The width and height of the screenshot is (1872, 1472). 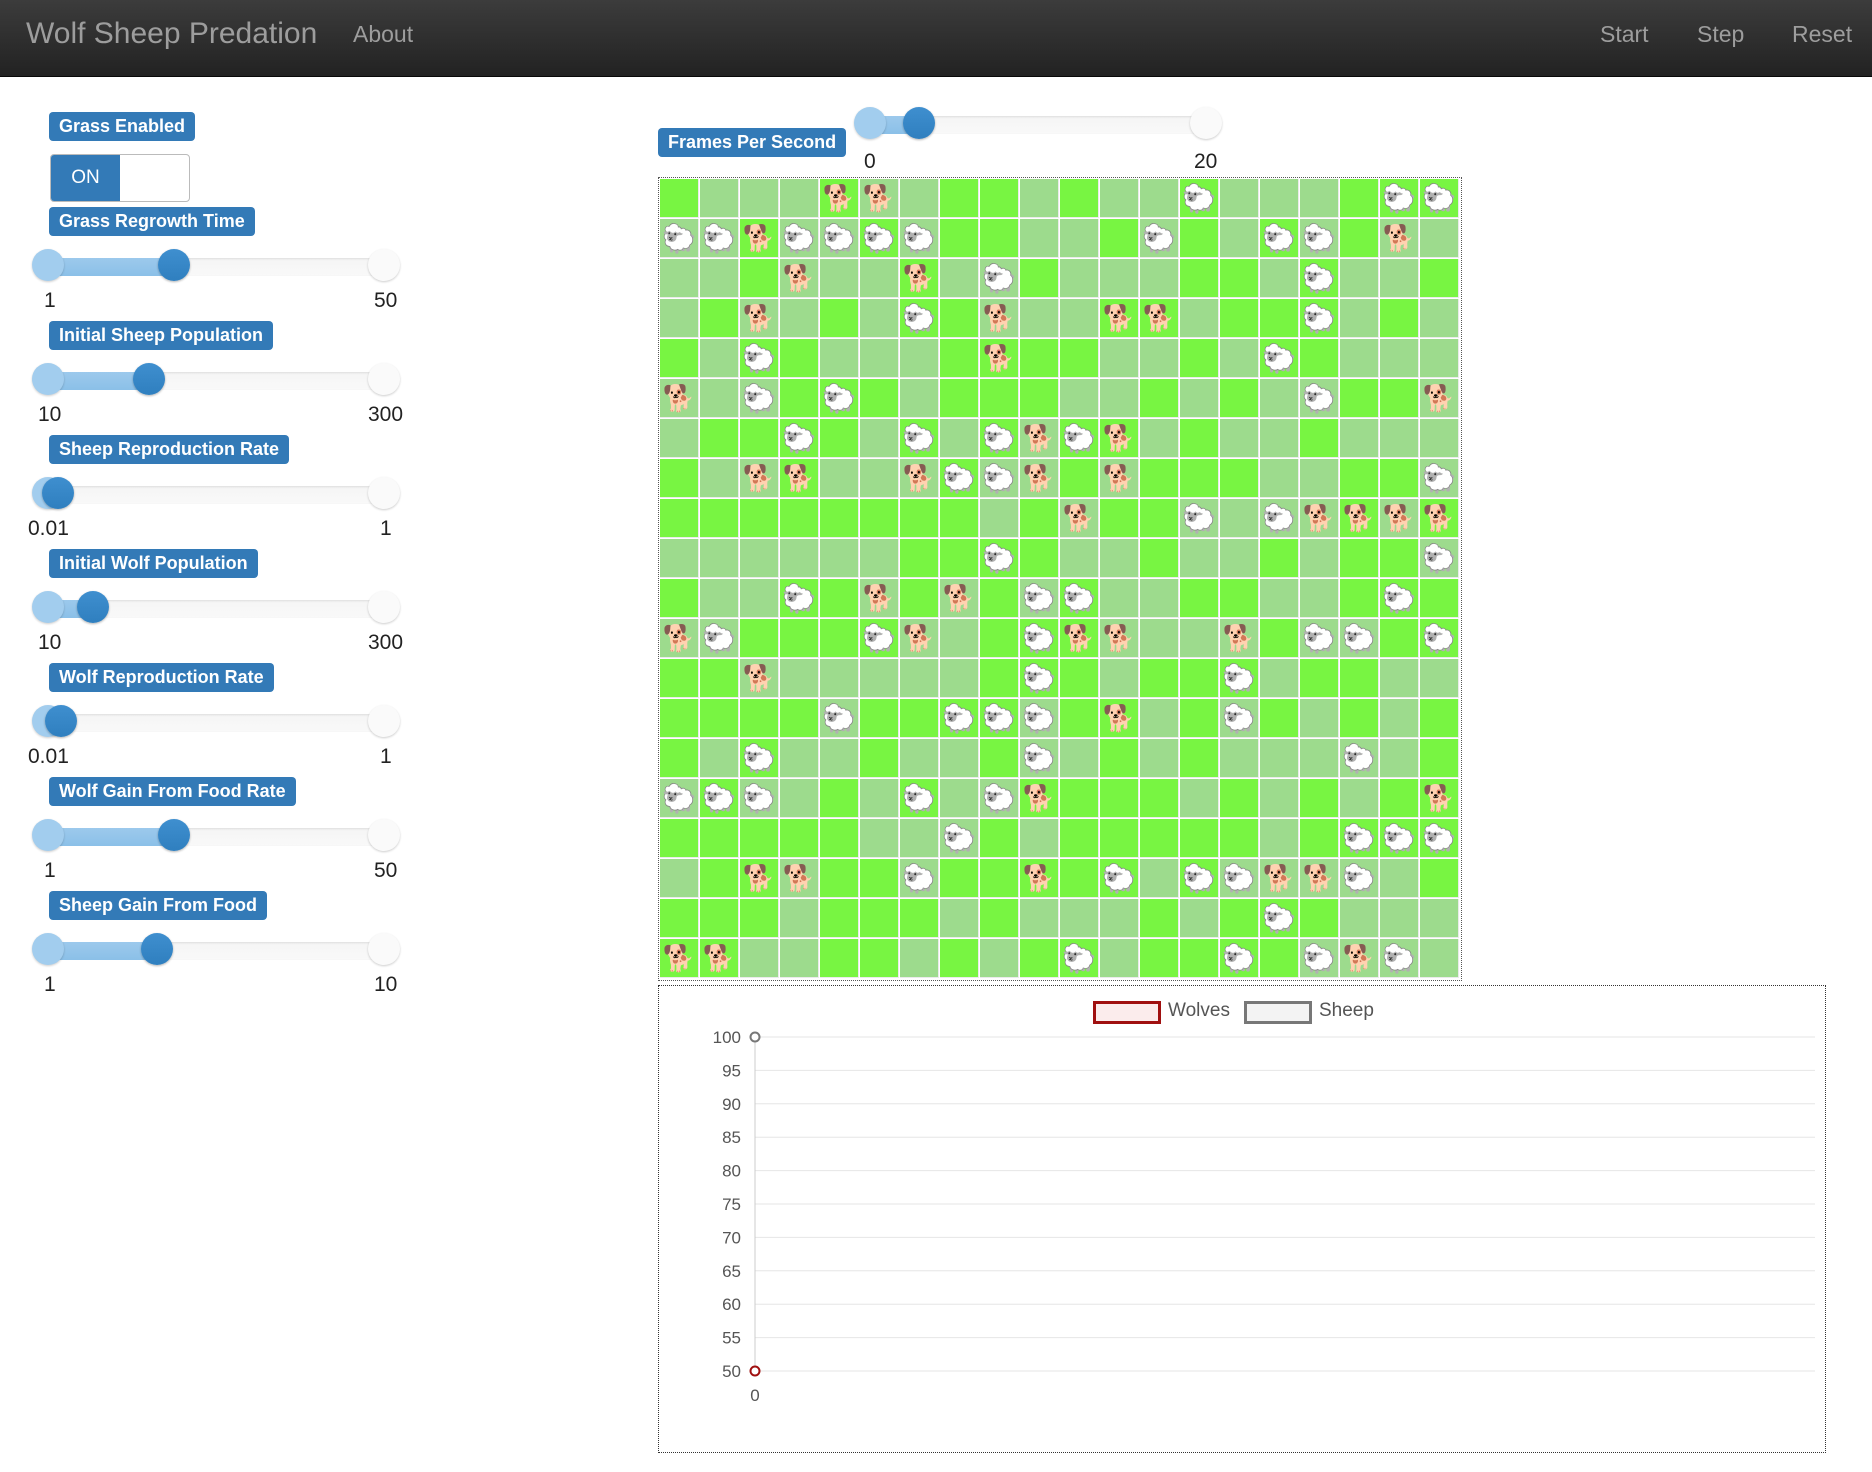 What do you see at coordinates (122, 126) in the screenshot?
I see `grass-enabled-label: Grass Enabled` at bounding box center [122, 126].